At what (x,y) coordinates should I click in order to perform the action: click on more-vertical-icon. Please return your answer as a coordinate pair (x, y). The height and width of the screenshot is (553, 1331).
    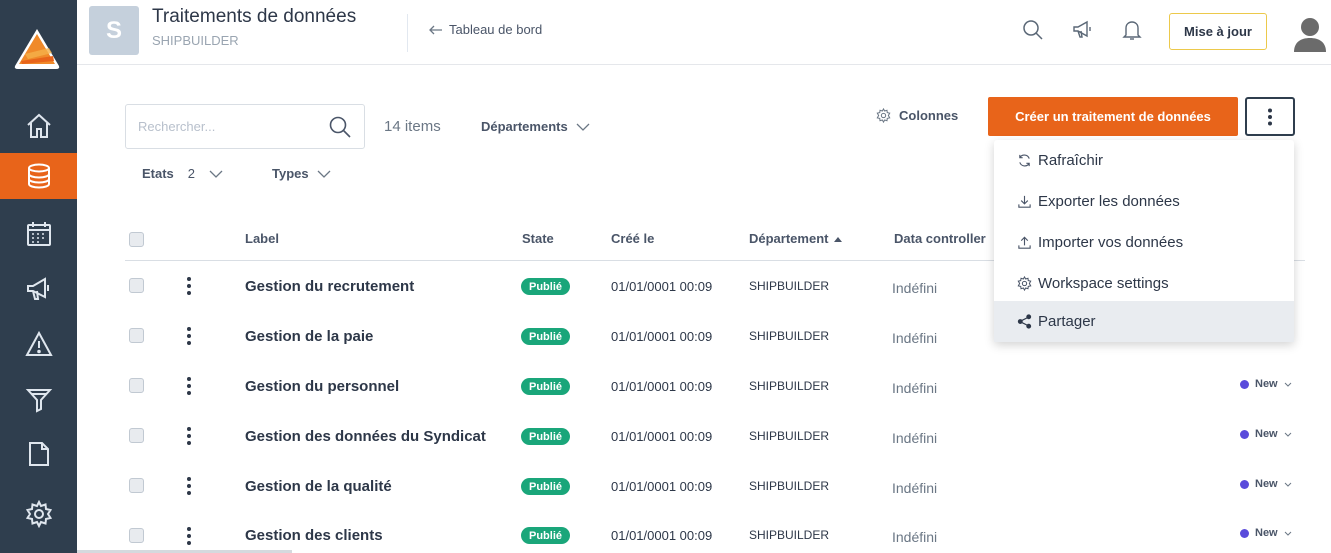
    Looking at the image, I should click on (1270, 116).